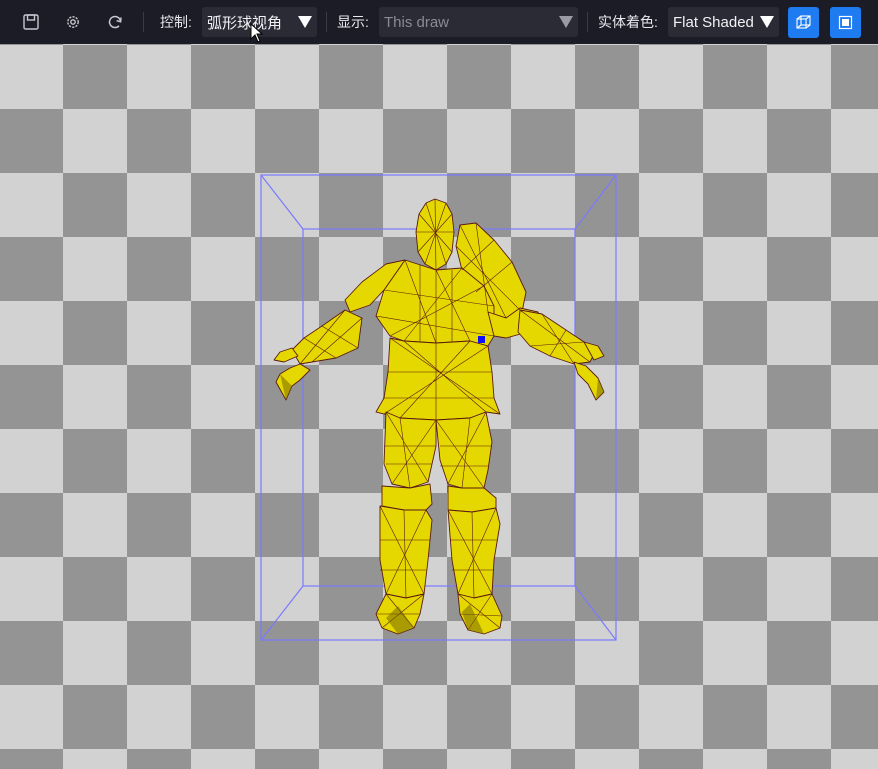 This screenshot has height=769, width=878. What do you see at coordinates (628, 22) in the screenshot?
I see `shading-label: 实体着色:` at bounding box center [628, 22].